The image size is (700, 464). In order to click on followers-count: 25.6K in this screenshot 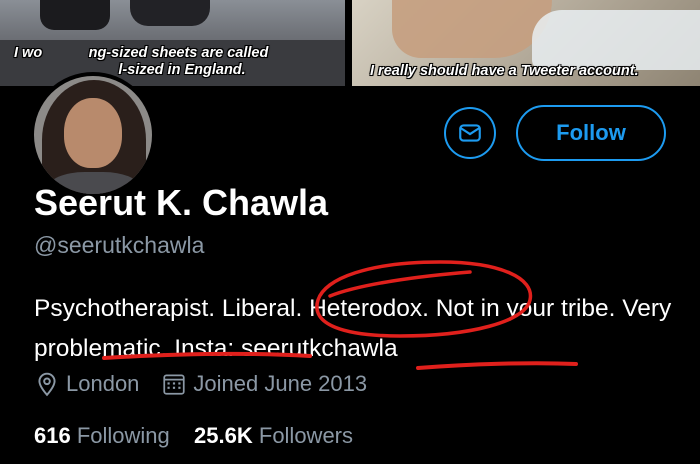, I will do `click(223, 435)`.